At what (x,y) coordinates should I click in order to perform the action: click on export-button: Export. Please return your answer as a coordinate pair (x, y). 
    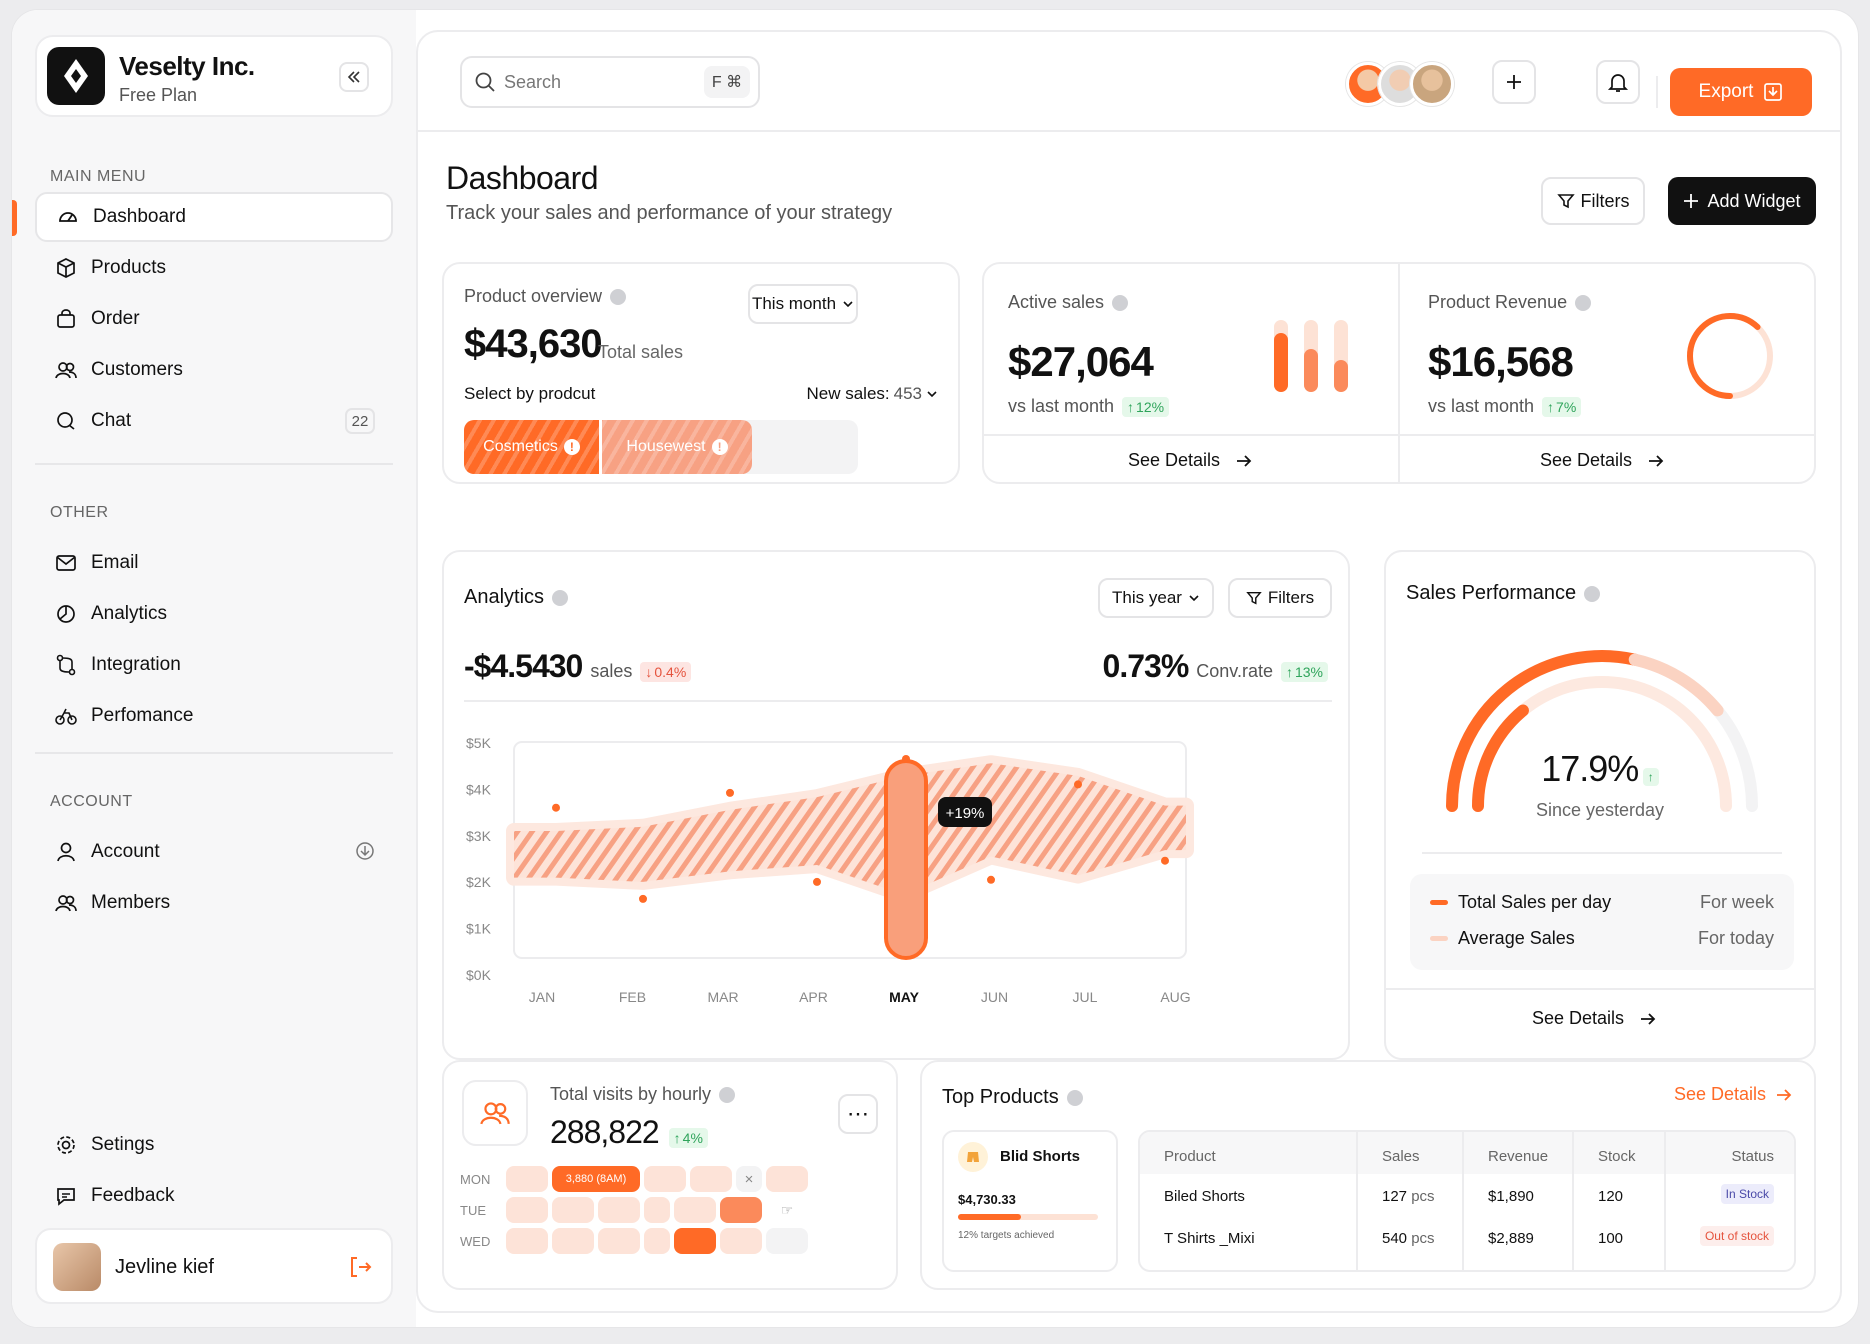
    Looking at the image, I should click on (1741, 92).